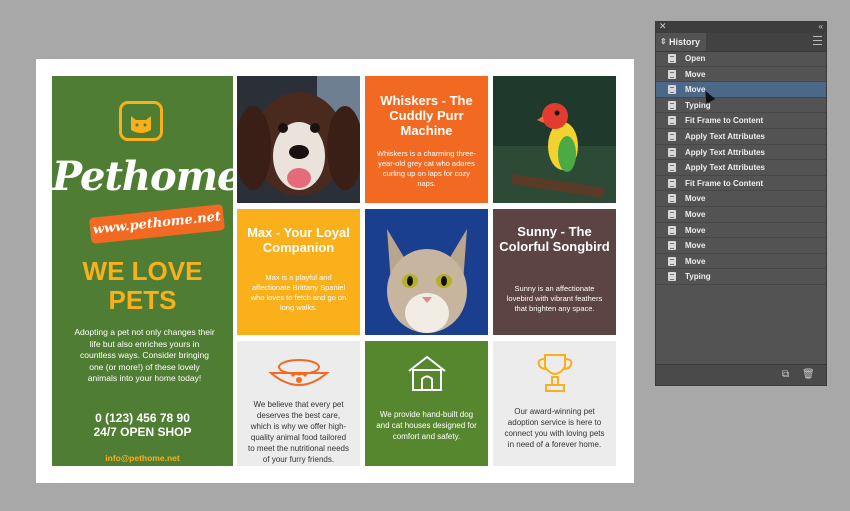  What do you see at coordinates (427, 373) in the screenshot?
I see `dog-house-icon` at bounding box center [427, 373].